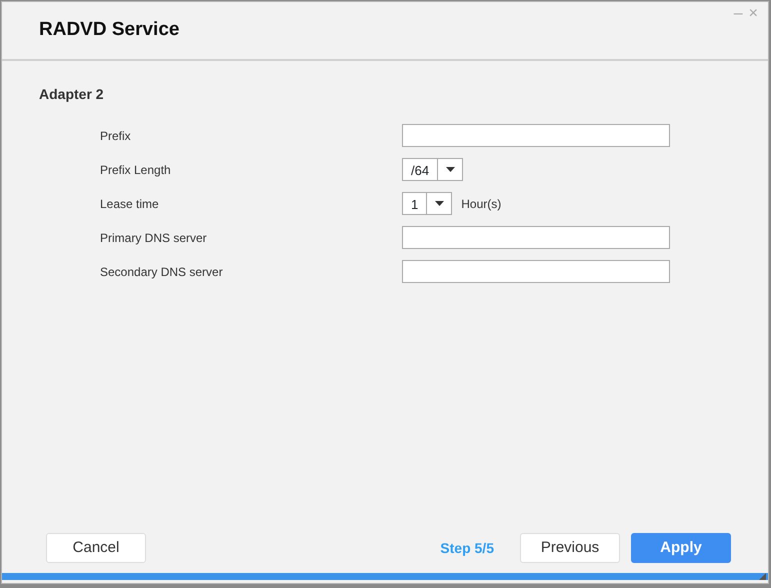 The width and height of the screenshot is (771, 588). Describe the element at coordinates (96, 548) in the screenshot. I see `cancel-button: Cancel` at that location.